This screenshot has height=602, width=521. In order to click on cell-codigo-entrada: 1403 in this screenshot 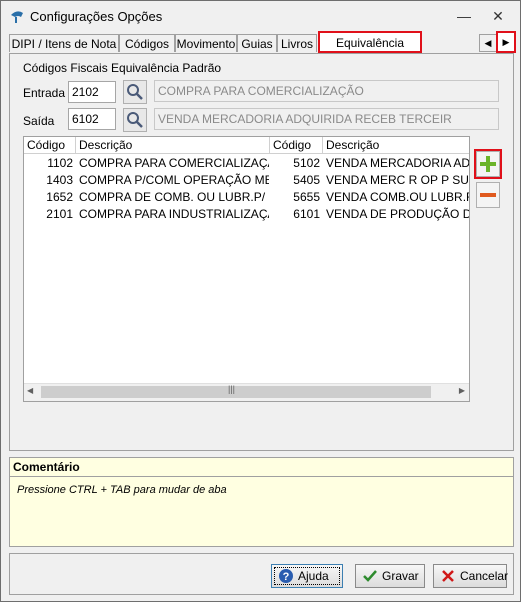, I will do `click(59, 180)`.